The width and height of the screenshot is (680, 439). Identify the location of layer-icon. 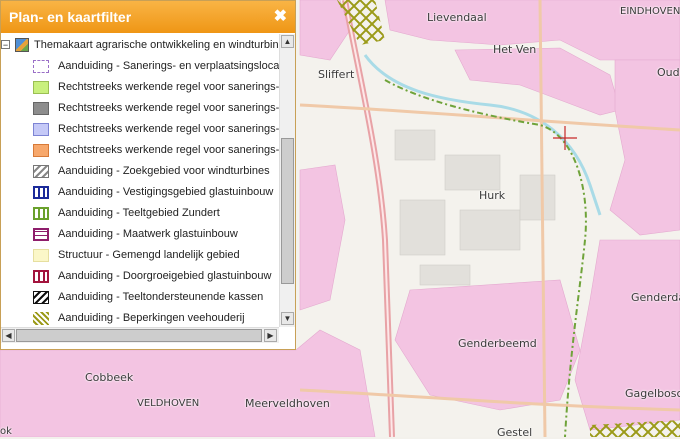
(22, 45).